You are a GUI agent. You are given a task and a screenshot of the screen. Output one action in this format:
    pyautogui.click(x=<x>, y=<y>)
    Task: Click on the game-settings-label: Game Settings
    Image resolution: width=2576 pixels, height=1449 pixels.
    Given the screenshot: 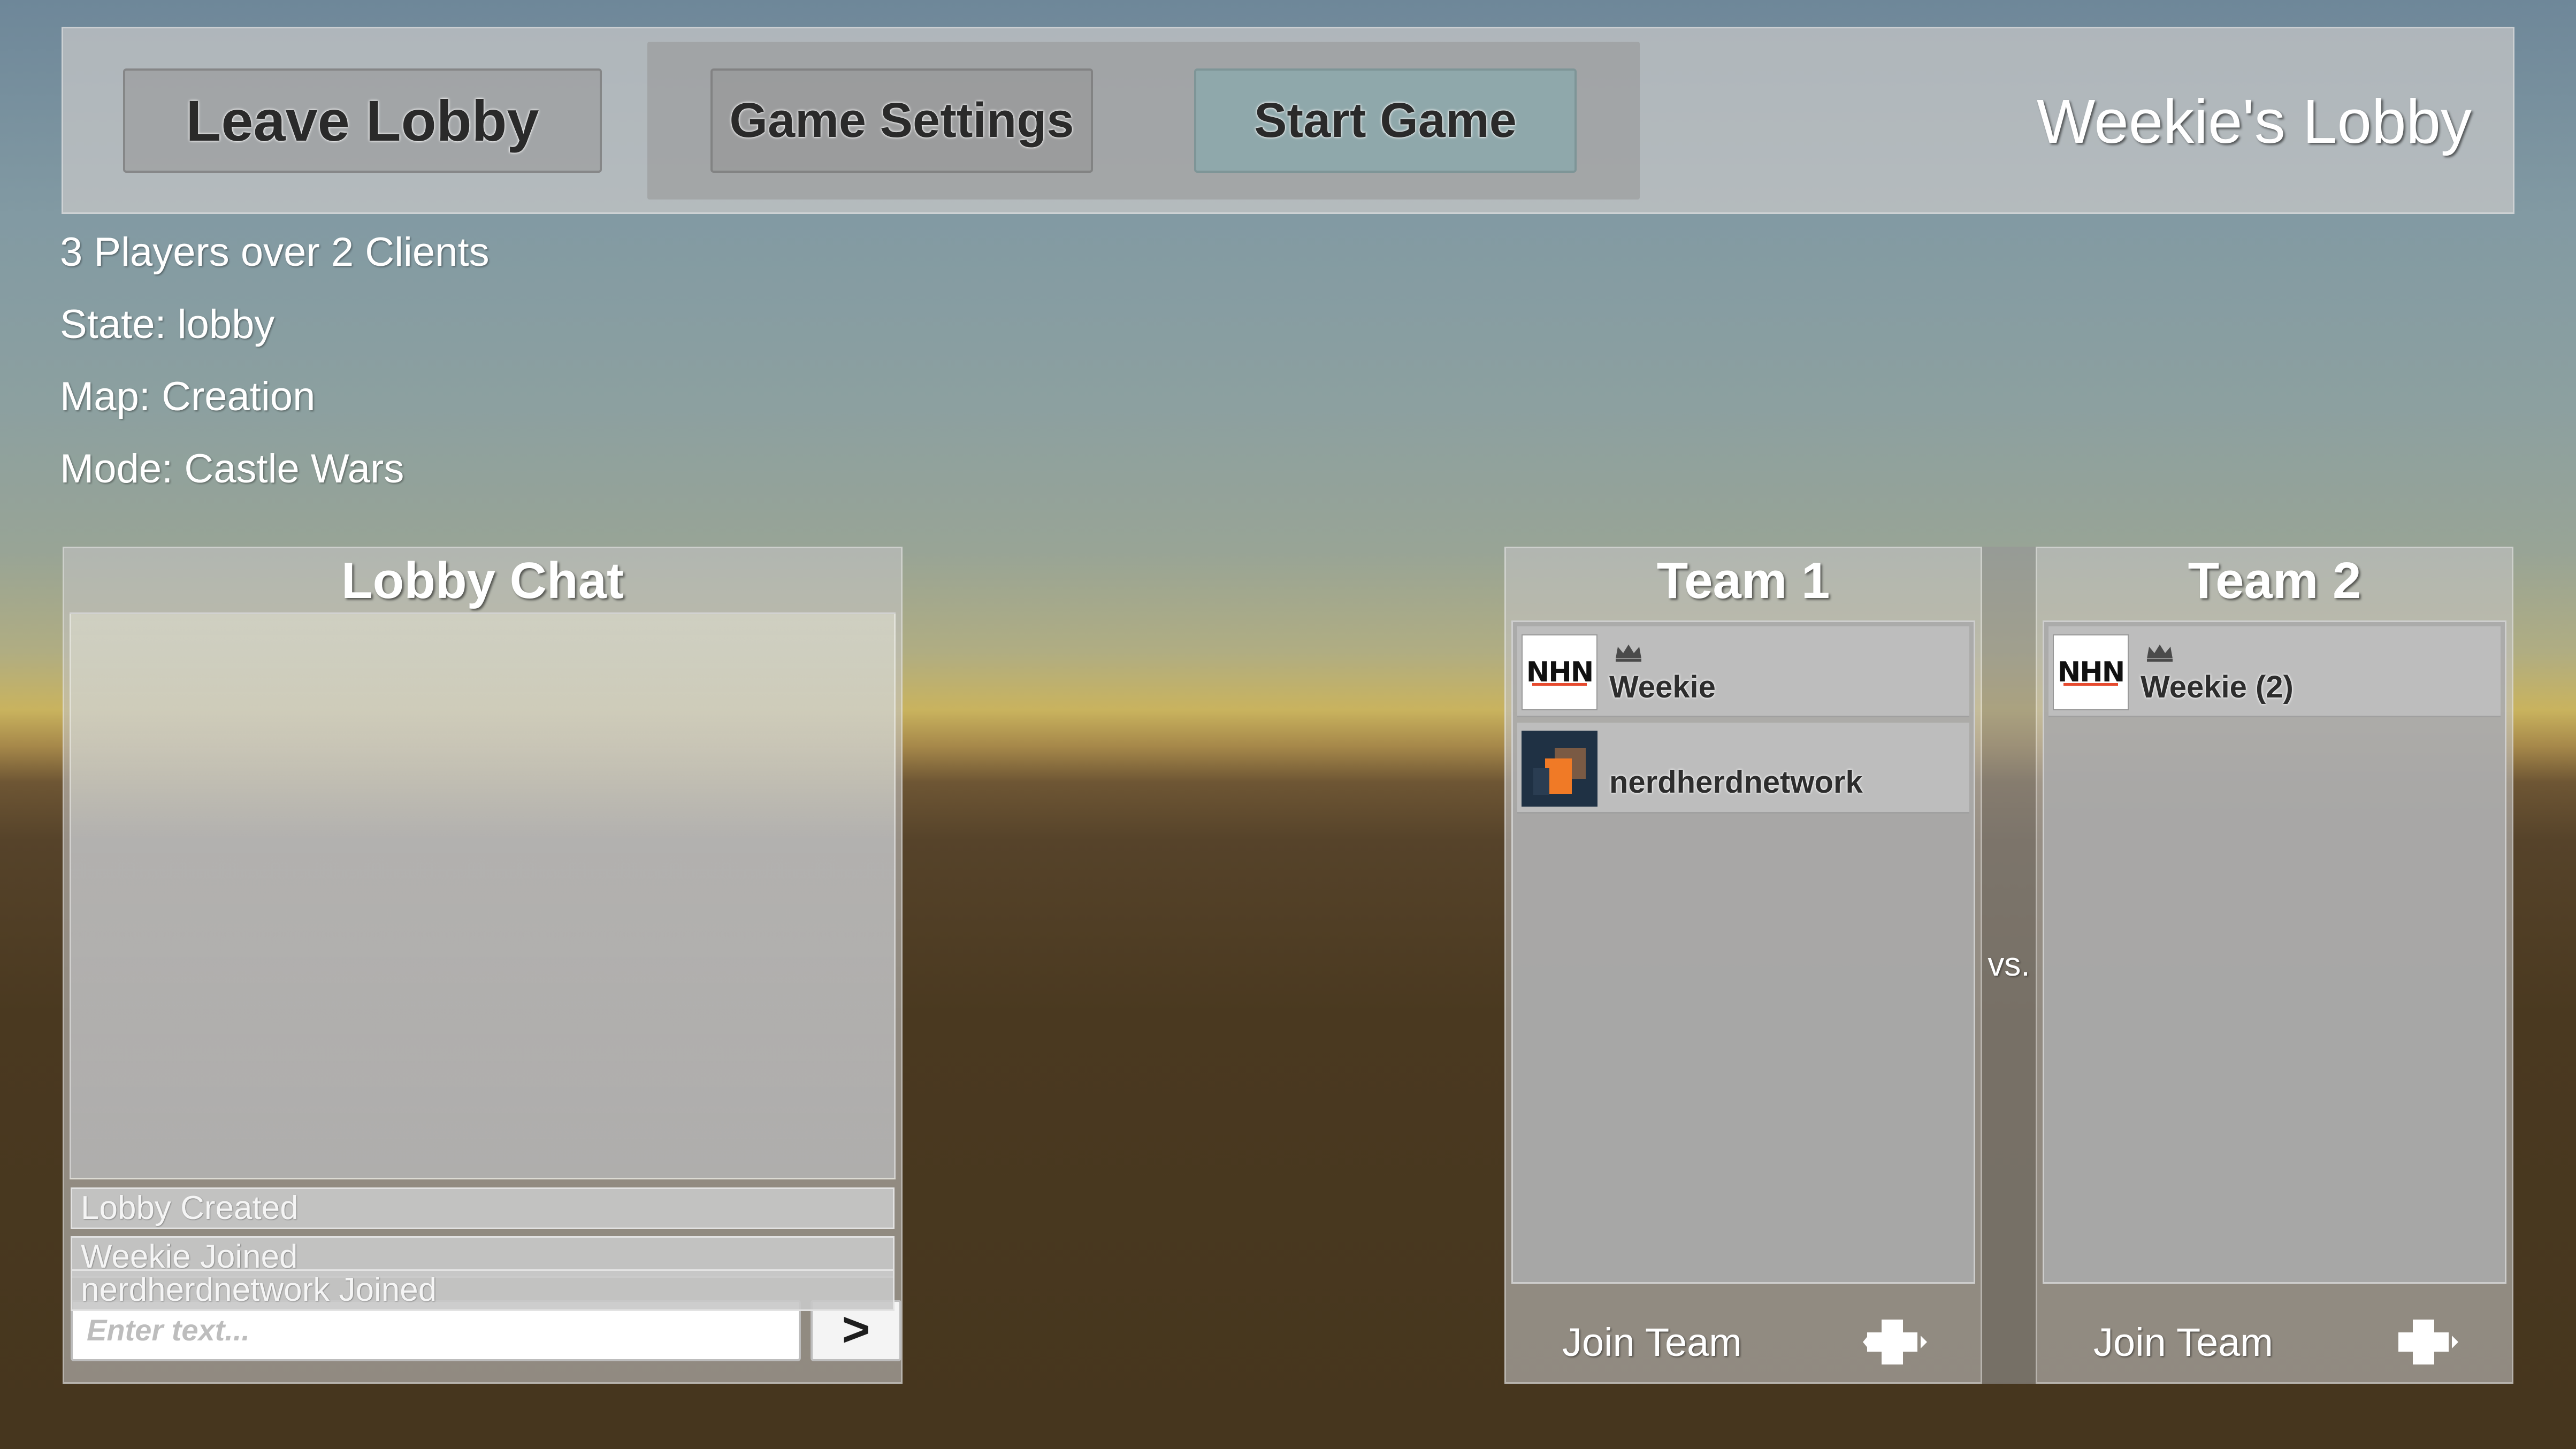 What is the action you would take?
    pyautogui.click(x=901, y=120)
    